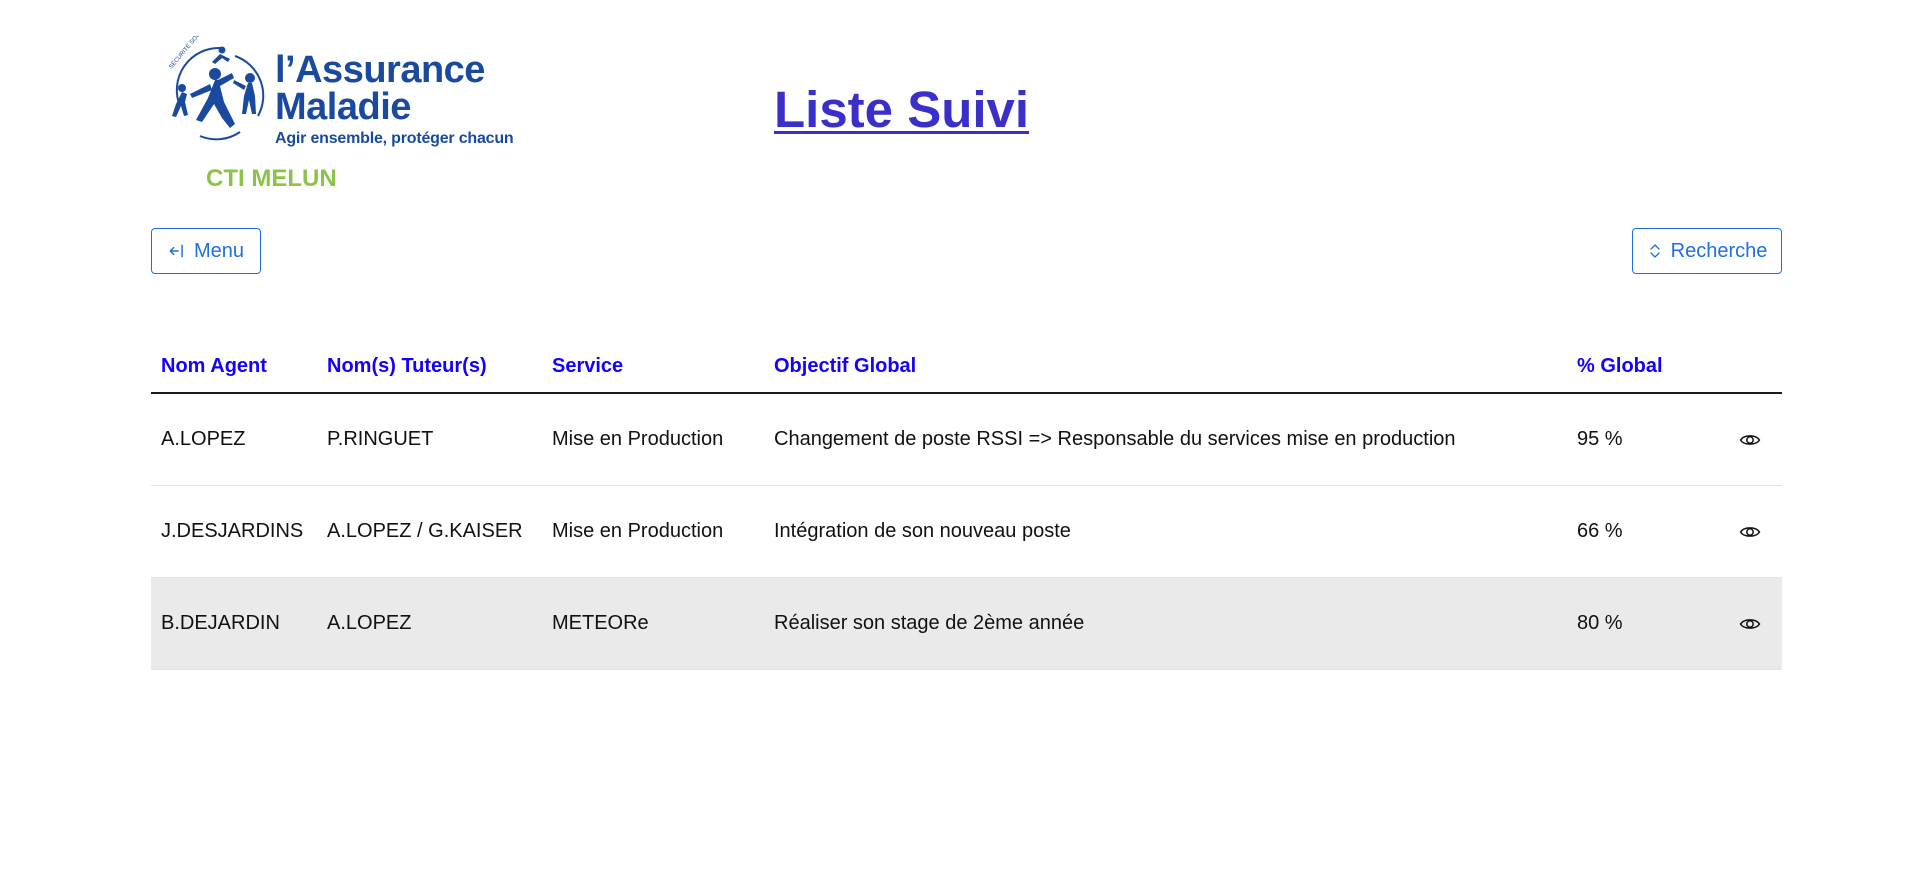 The height and width of the screenshot is (880, 1920). Describe the element at coordinates (429, 367) in the screenshot. I see `column-header-tutors: Nom(s) Tuteur(s)` at that location.